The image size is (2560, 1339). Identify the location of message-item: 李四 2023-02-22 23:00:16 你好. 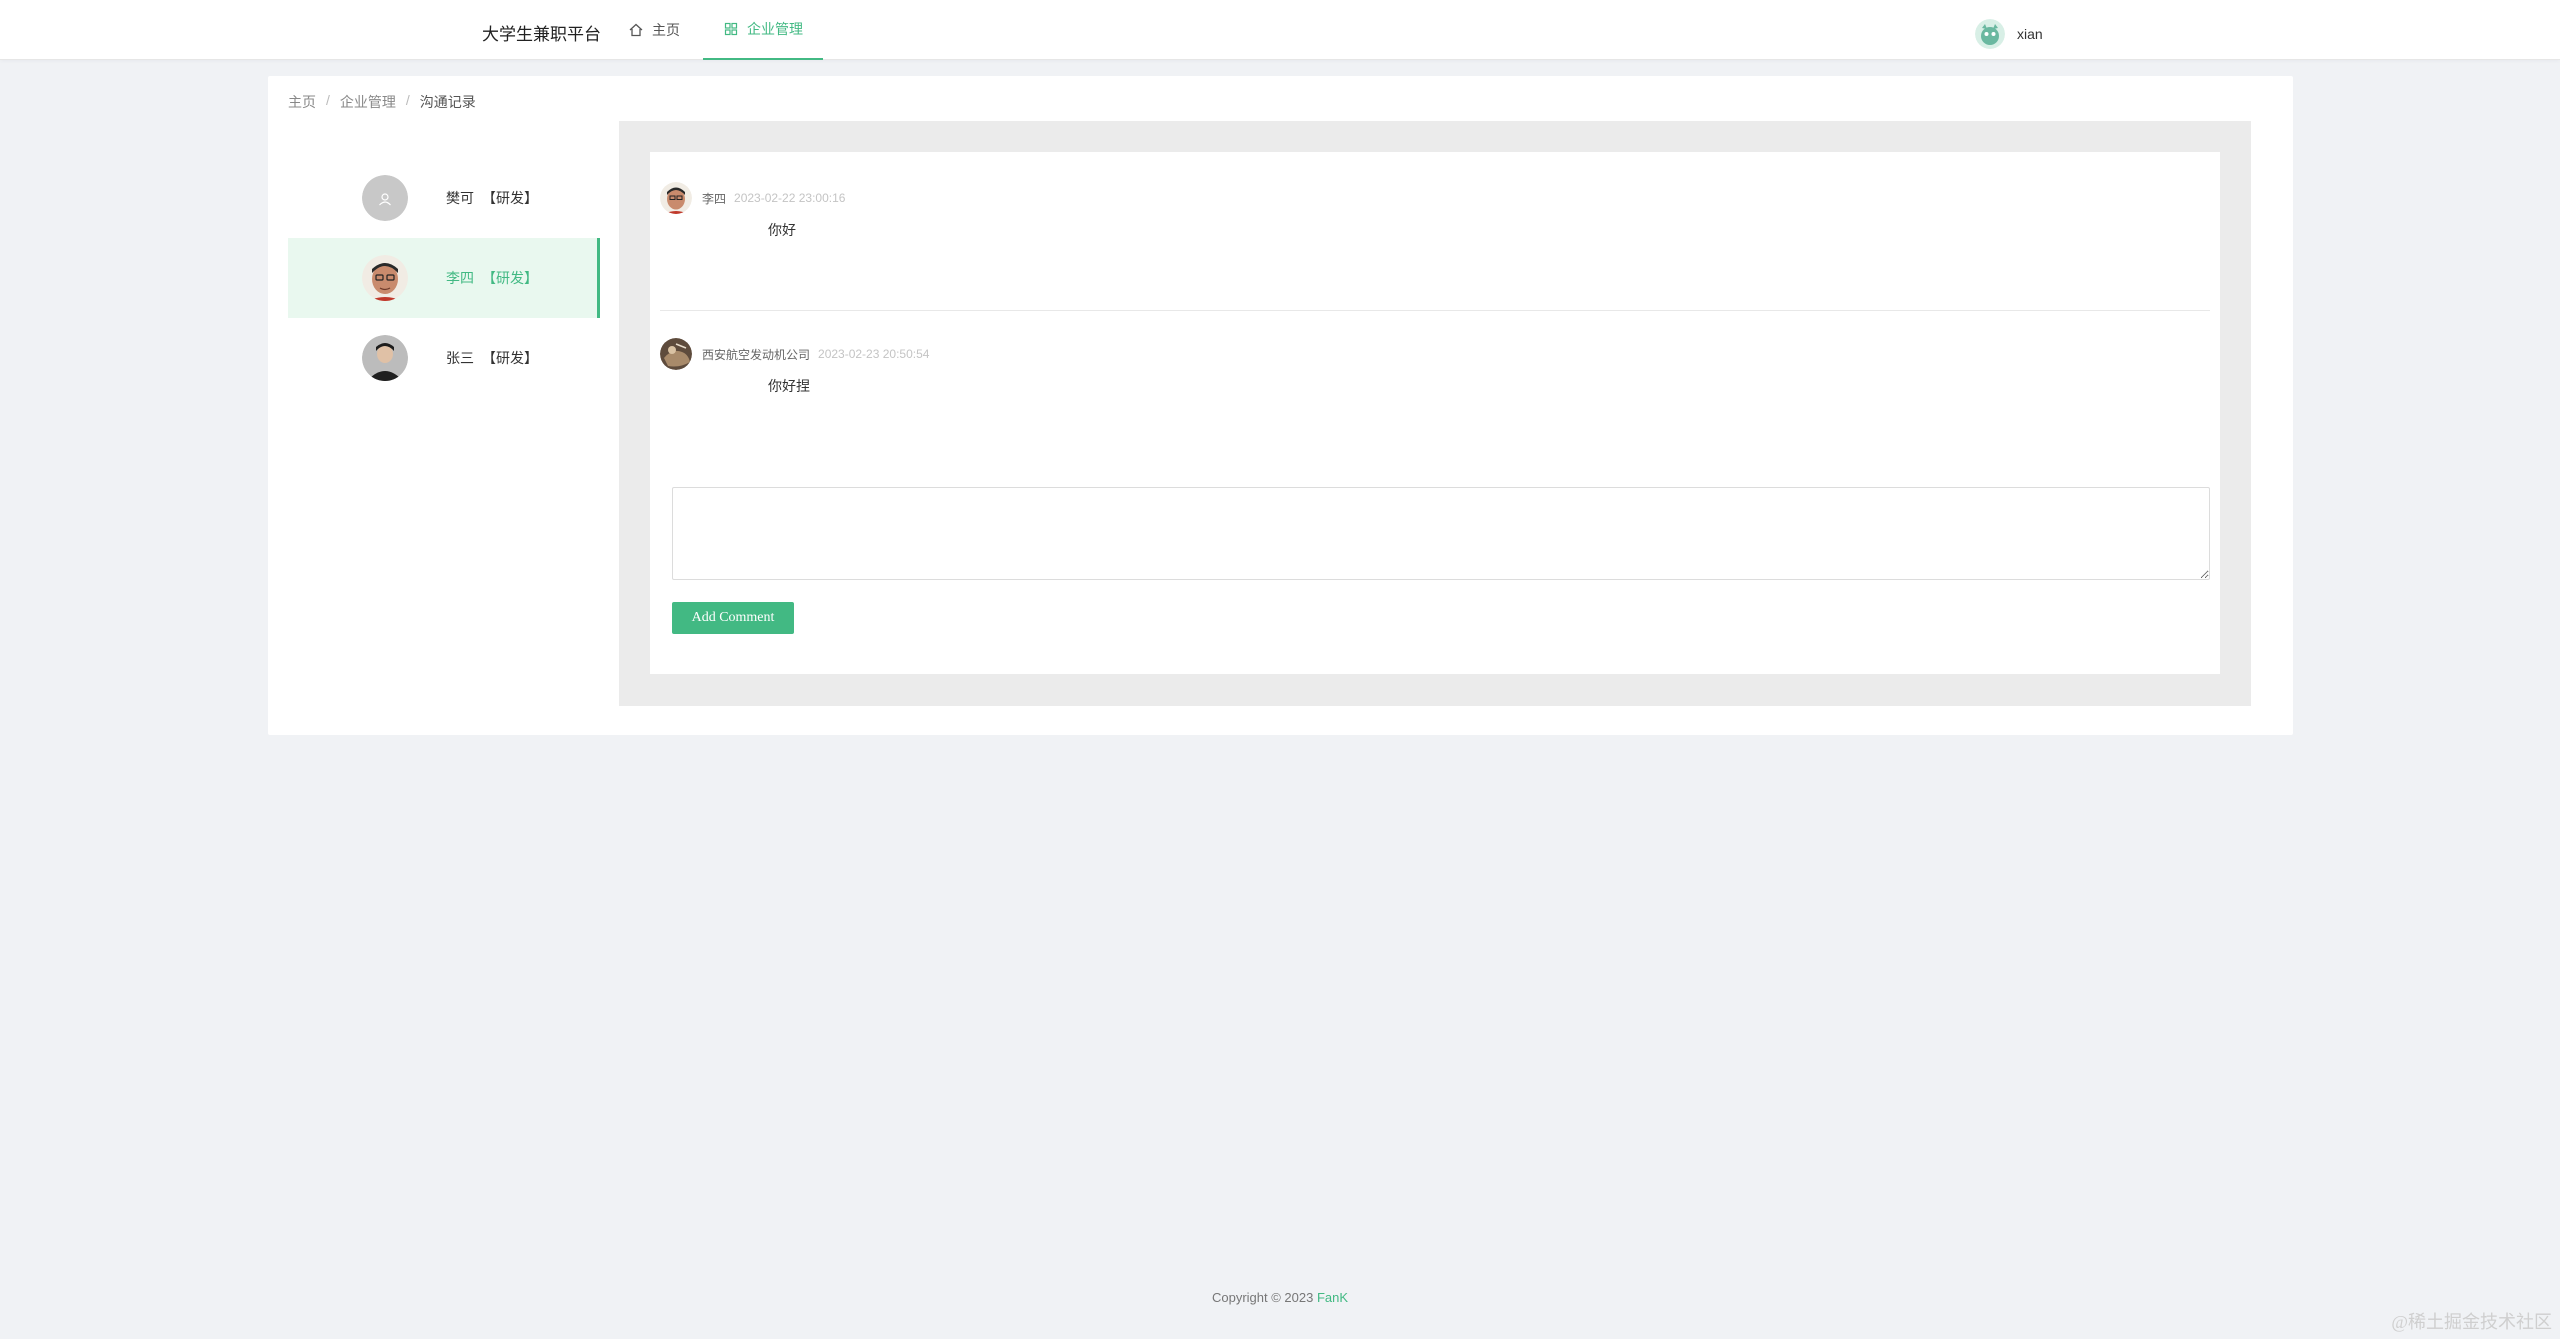
(1435, 211).